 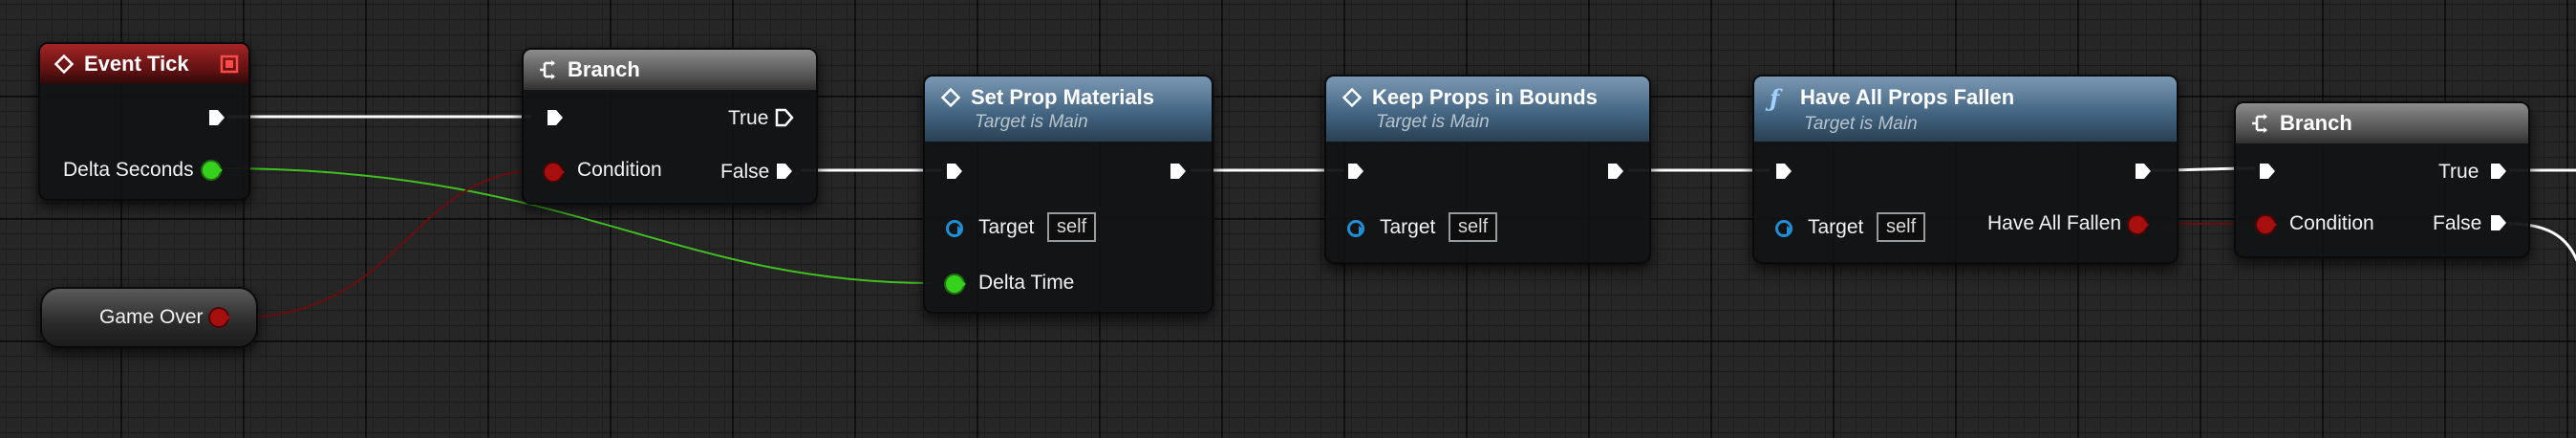 I want to click on game-over-label: Game Over, so click(x=151, y=317).